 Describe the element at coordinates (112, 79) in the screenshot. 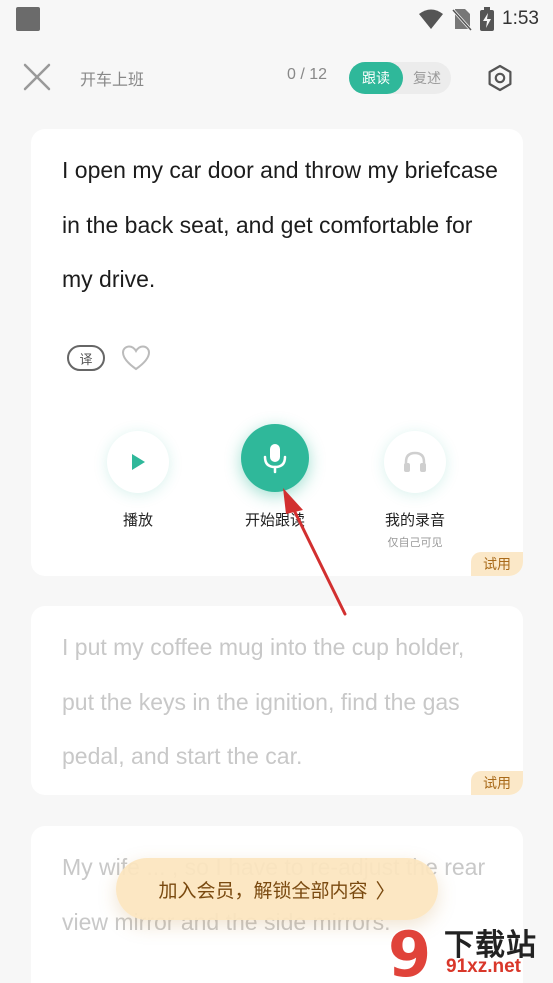

I see `lesson-title: 开车上班` at that location.